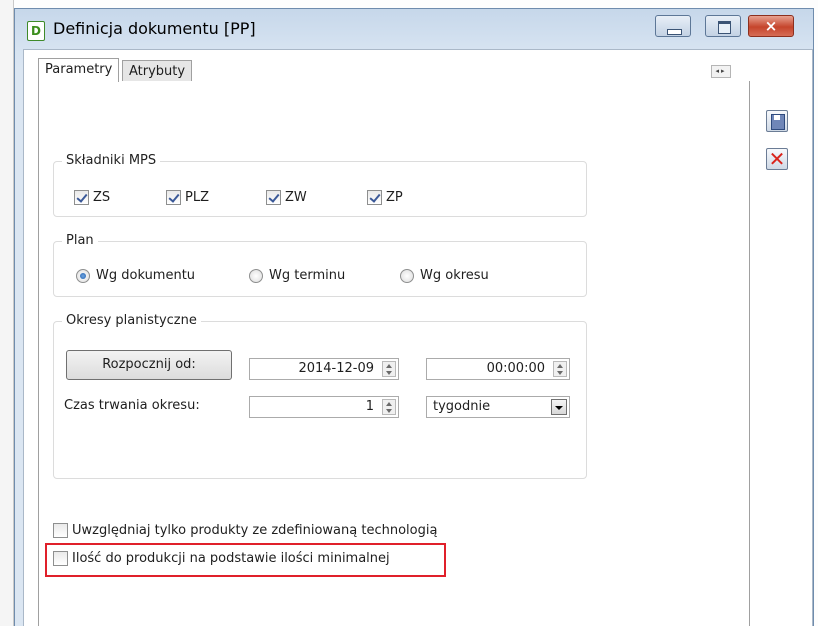 The height and width of the screenshot is (626, 818). I want to click on title-bar: D Definicja dokumentu [PP] ×, so click(414, 29).